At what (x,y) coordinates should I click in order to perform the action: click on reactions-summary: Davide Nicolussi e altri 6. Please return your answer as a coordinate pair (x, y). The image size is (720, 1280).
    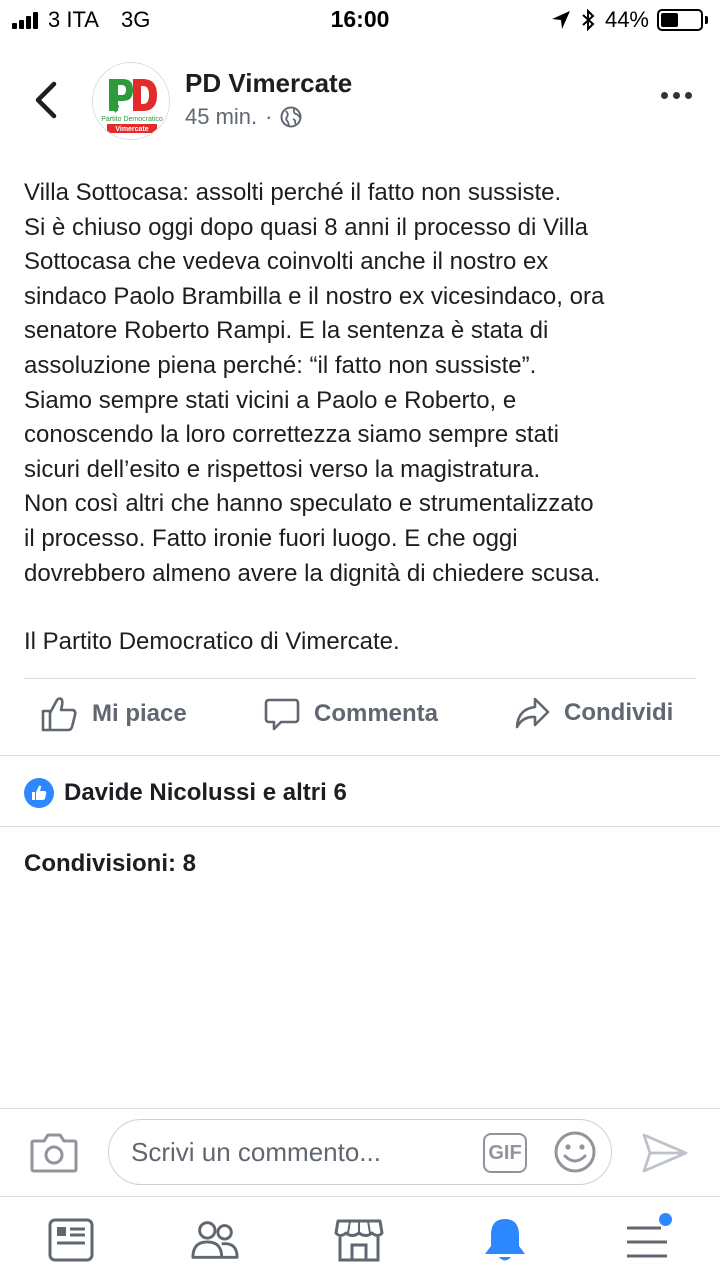
    Looking at the image, I should click on (185, 793).